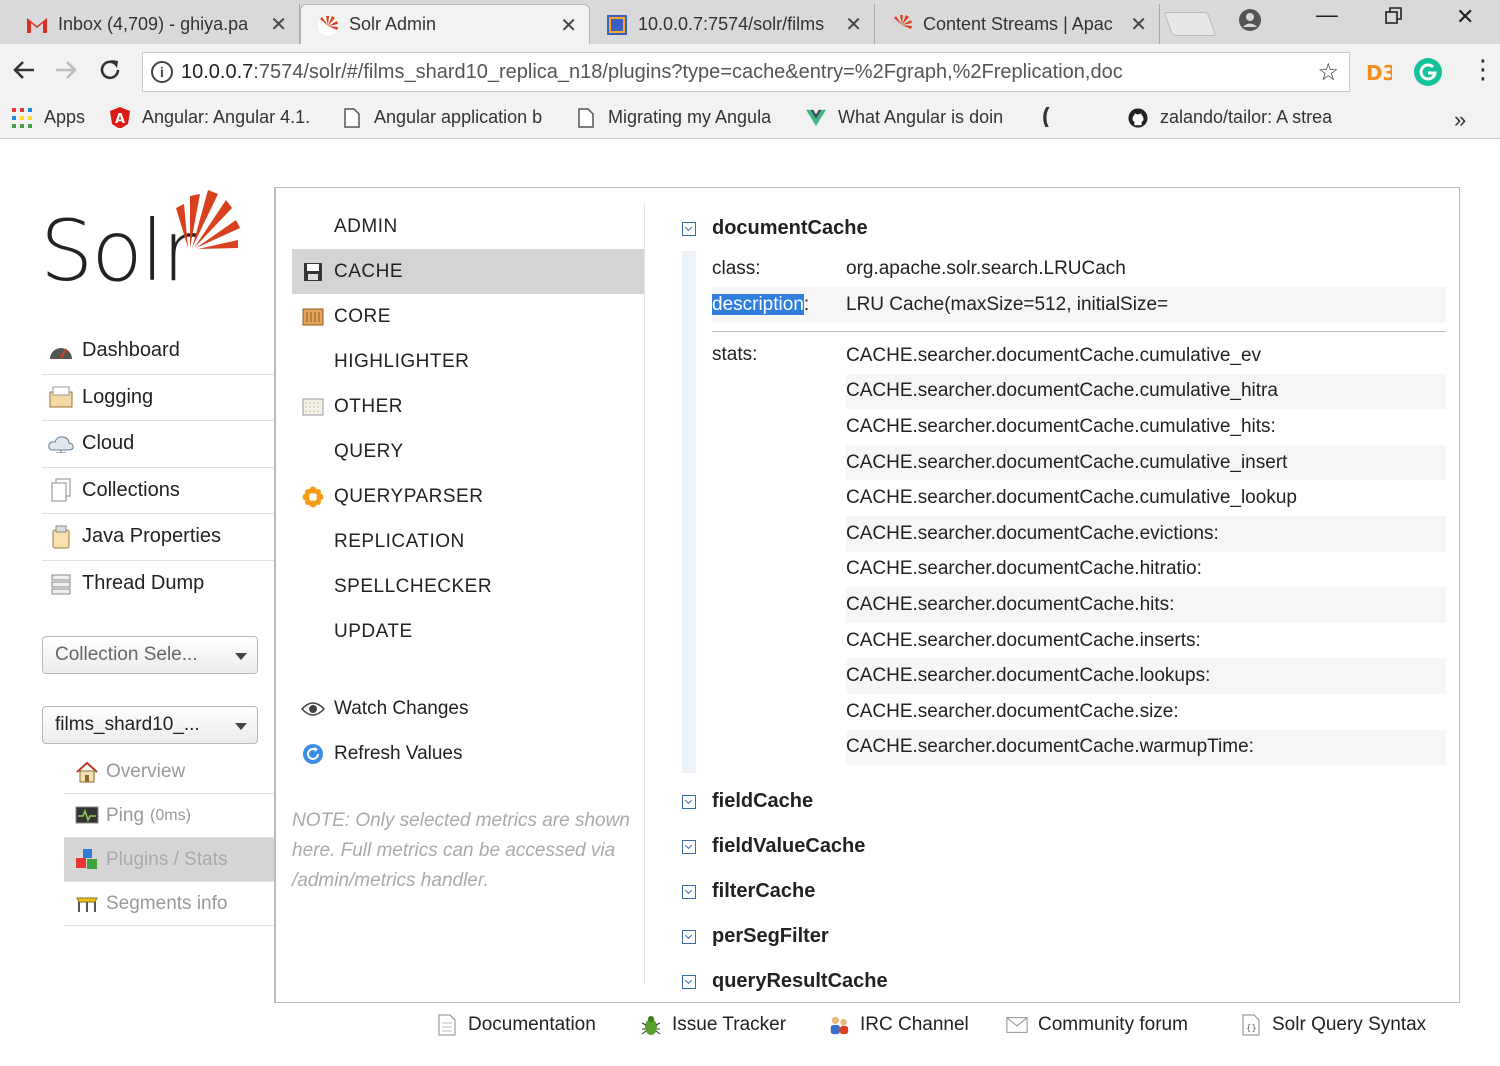  I want to click on tab-title: 10.0.0.7:7574/solr/films, so click(731, 23).